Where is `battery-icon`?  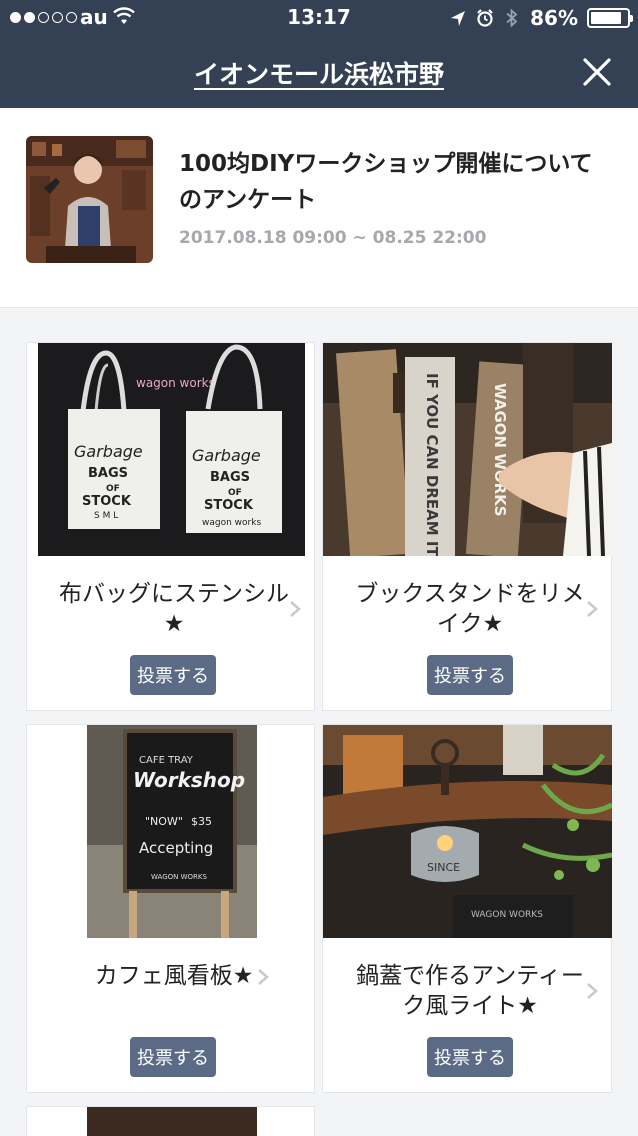 battery-icon is located at coordinates (610, 18).